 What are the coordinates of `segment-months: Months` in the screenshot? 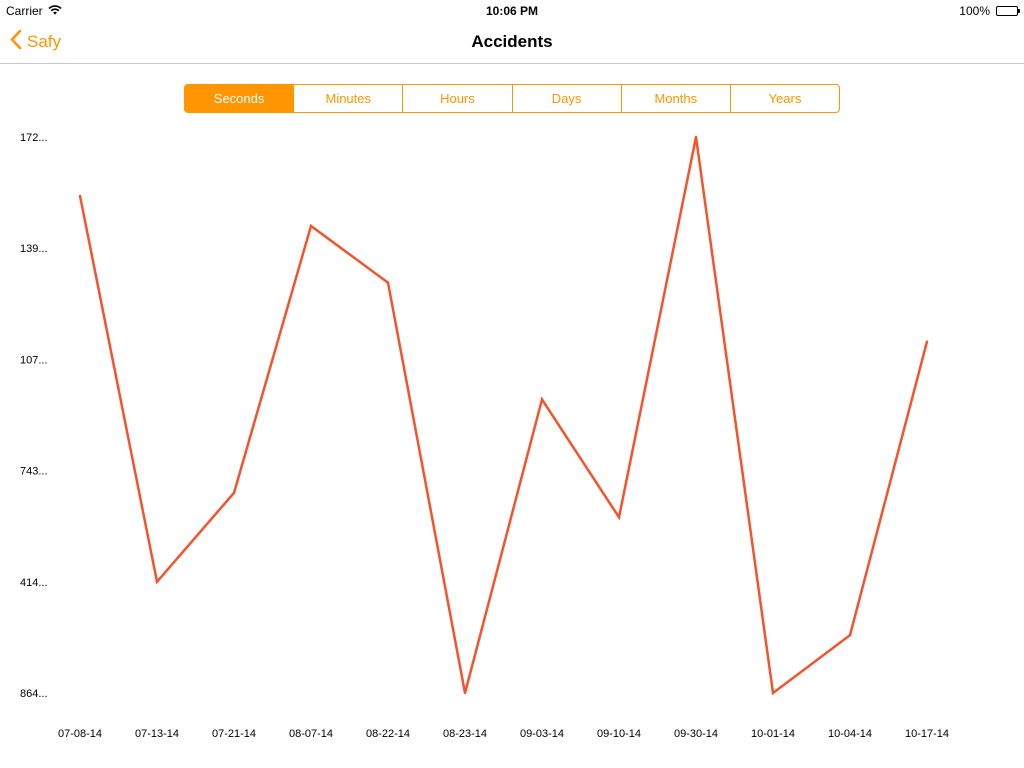 It's located at (675, 98).